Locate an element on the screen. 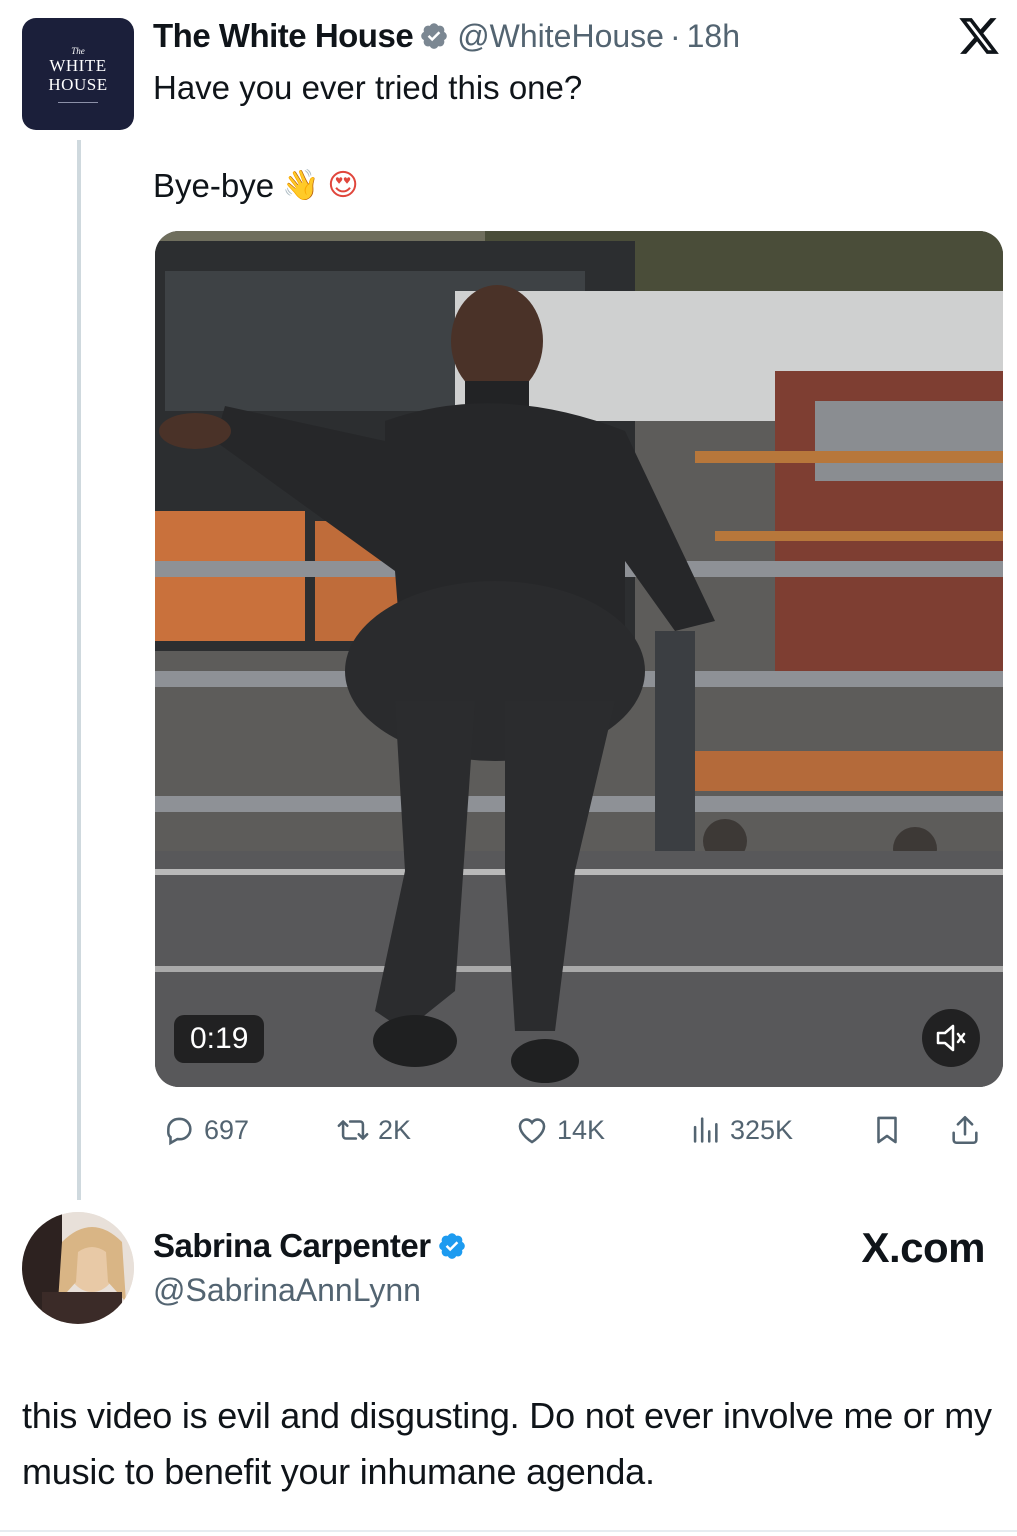  like-count: 14K is located at coordinates (581, 1129).